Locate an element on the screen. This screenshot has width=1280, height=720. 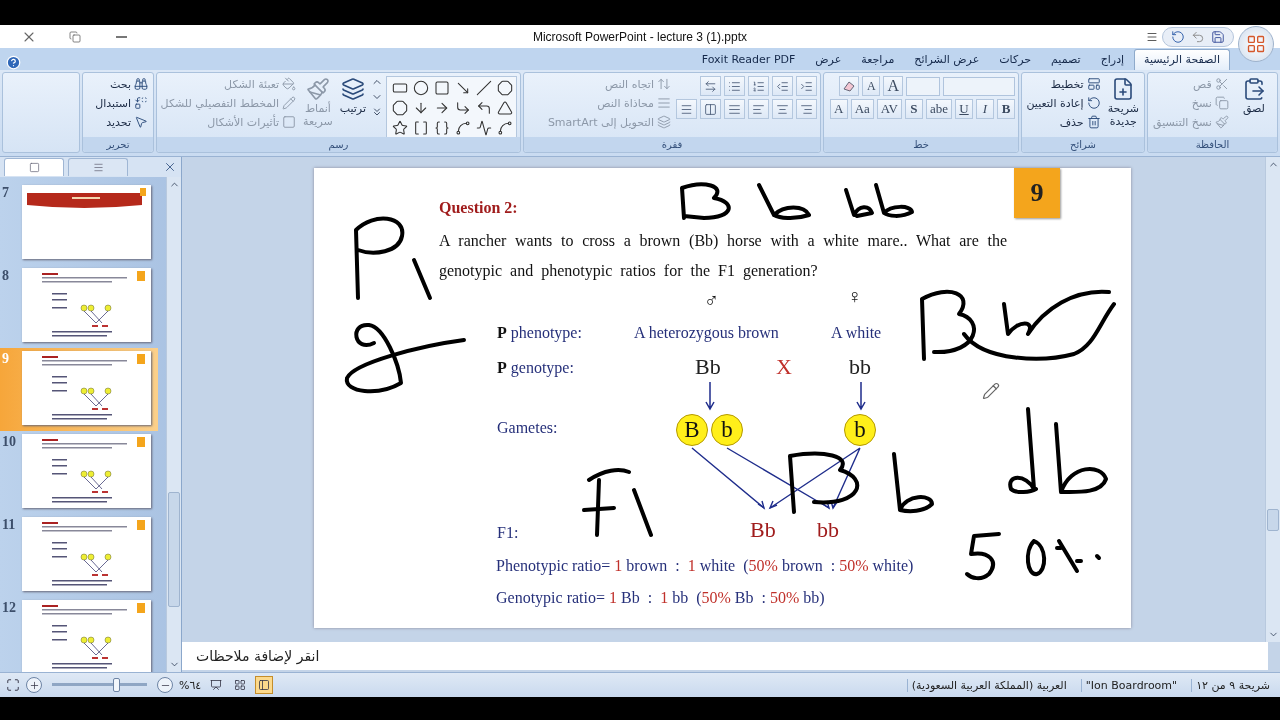
freeform-icon is located at coordinates (484, 128).